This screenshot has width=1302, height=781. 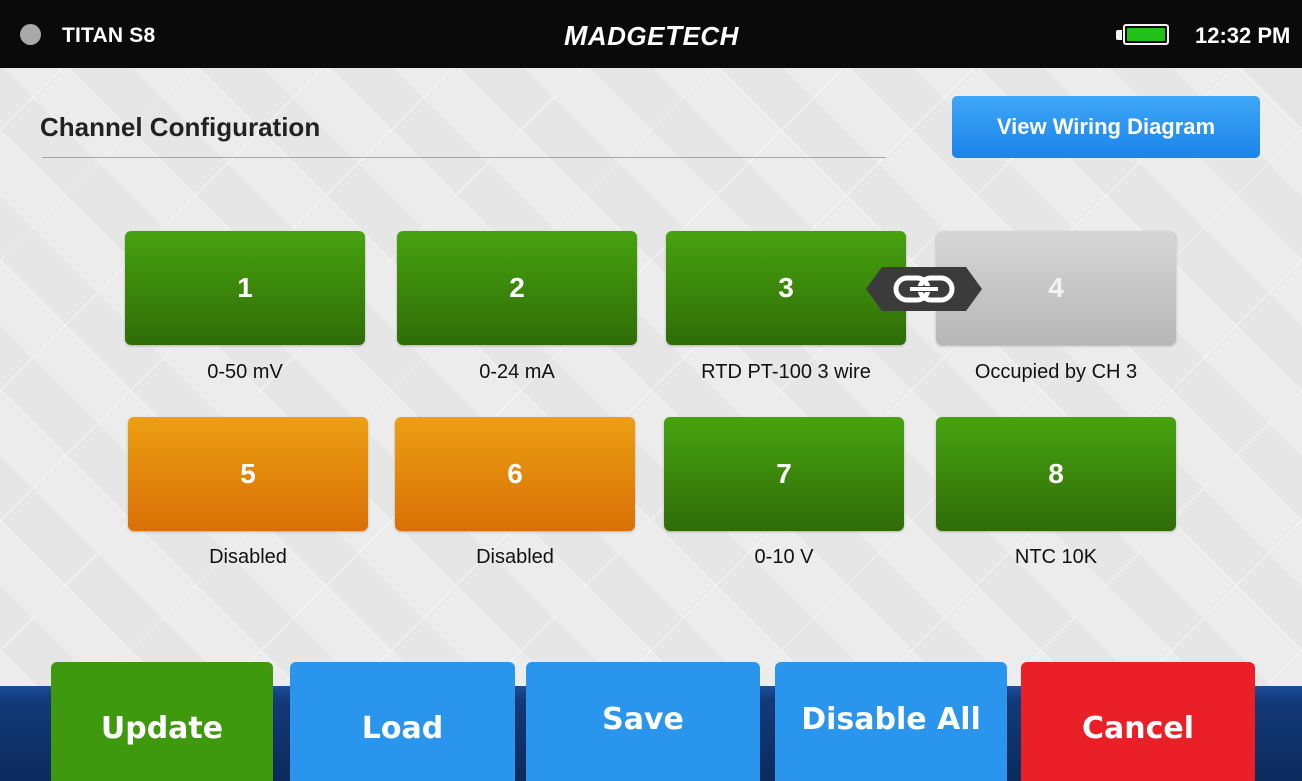 I want to click on device-name: TITAN S8, so click(x=109, y=35).